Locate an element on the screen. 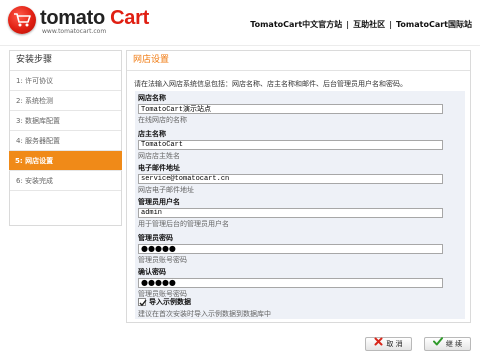 The height and width of the screenshot is (363, 480). logo-url: www.tomatocart.com is located at coordinates (74, 31).